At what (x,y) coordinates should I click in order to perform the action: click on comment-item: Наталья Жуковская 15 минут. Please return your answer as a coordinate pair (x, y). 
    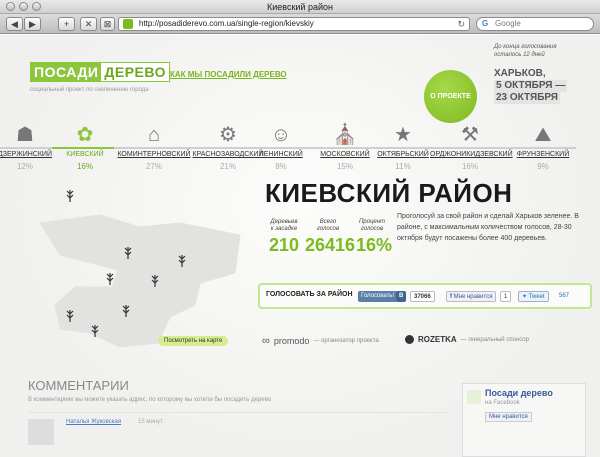
    Looking at the image, I should click on (238, 432).